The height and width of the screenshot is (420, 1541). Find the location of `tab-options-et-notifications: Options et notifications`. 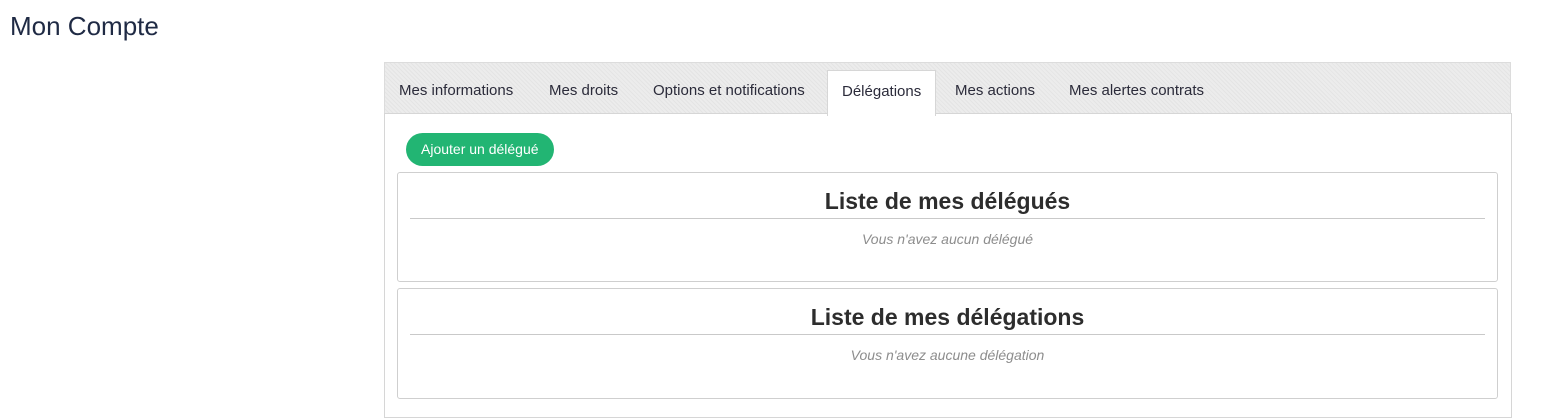

tab-options-et-notifications: Options et notifications is located at coordinates (729, 92).